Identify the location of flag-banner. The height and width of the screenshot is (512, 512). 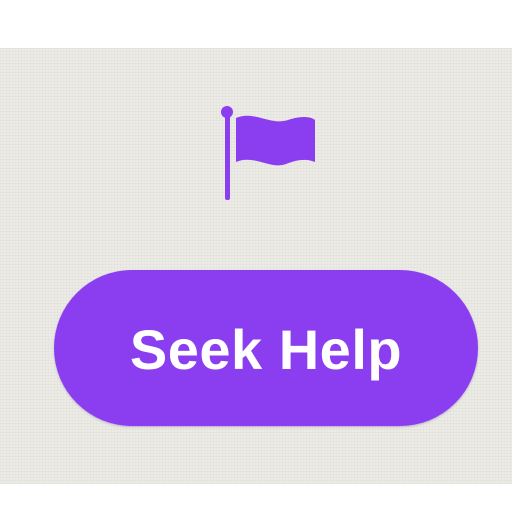
(275, 140).